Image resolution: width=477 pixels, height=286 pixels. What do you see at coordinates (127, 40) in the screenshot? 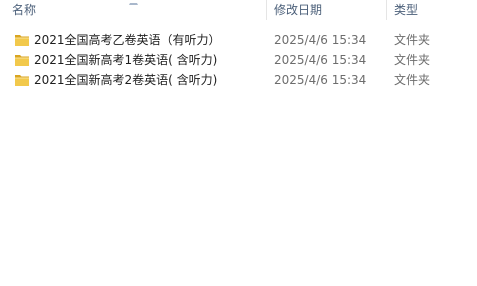
I see `file-name: 2021全国高考乙卷英语（有听力）` at bounding box center [127, 40].